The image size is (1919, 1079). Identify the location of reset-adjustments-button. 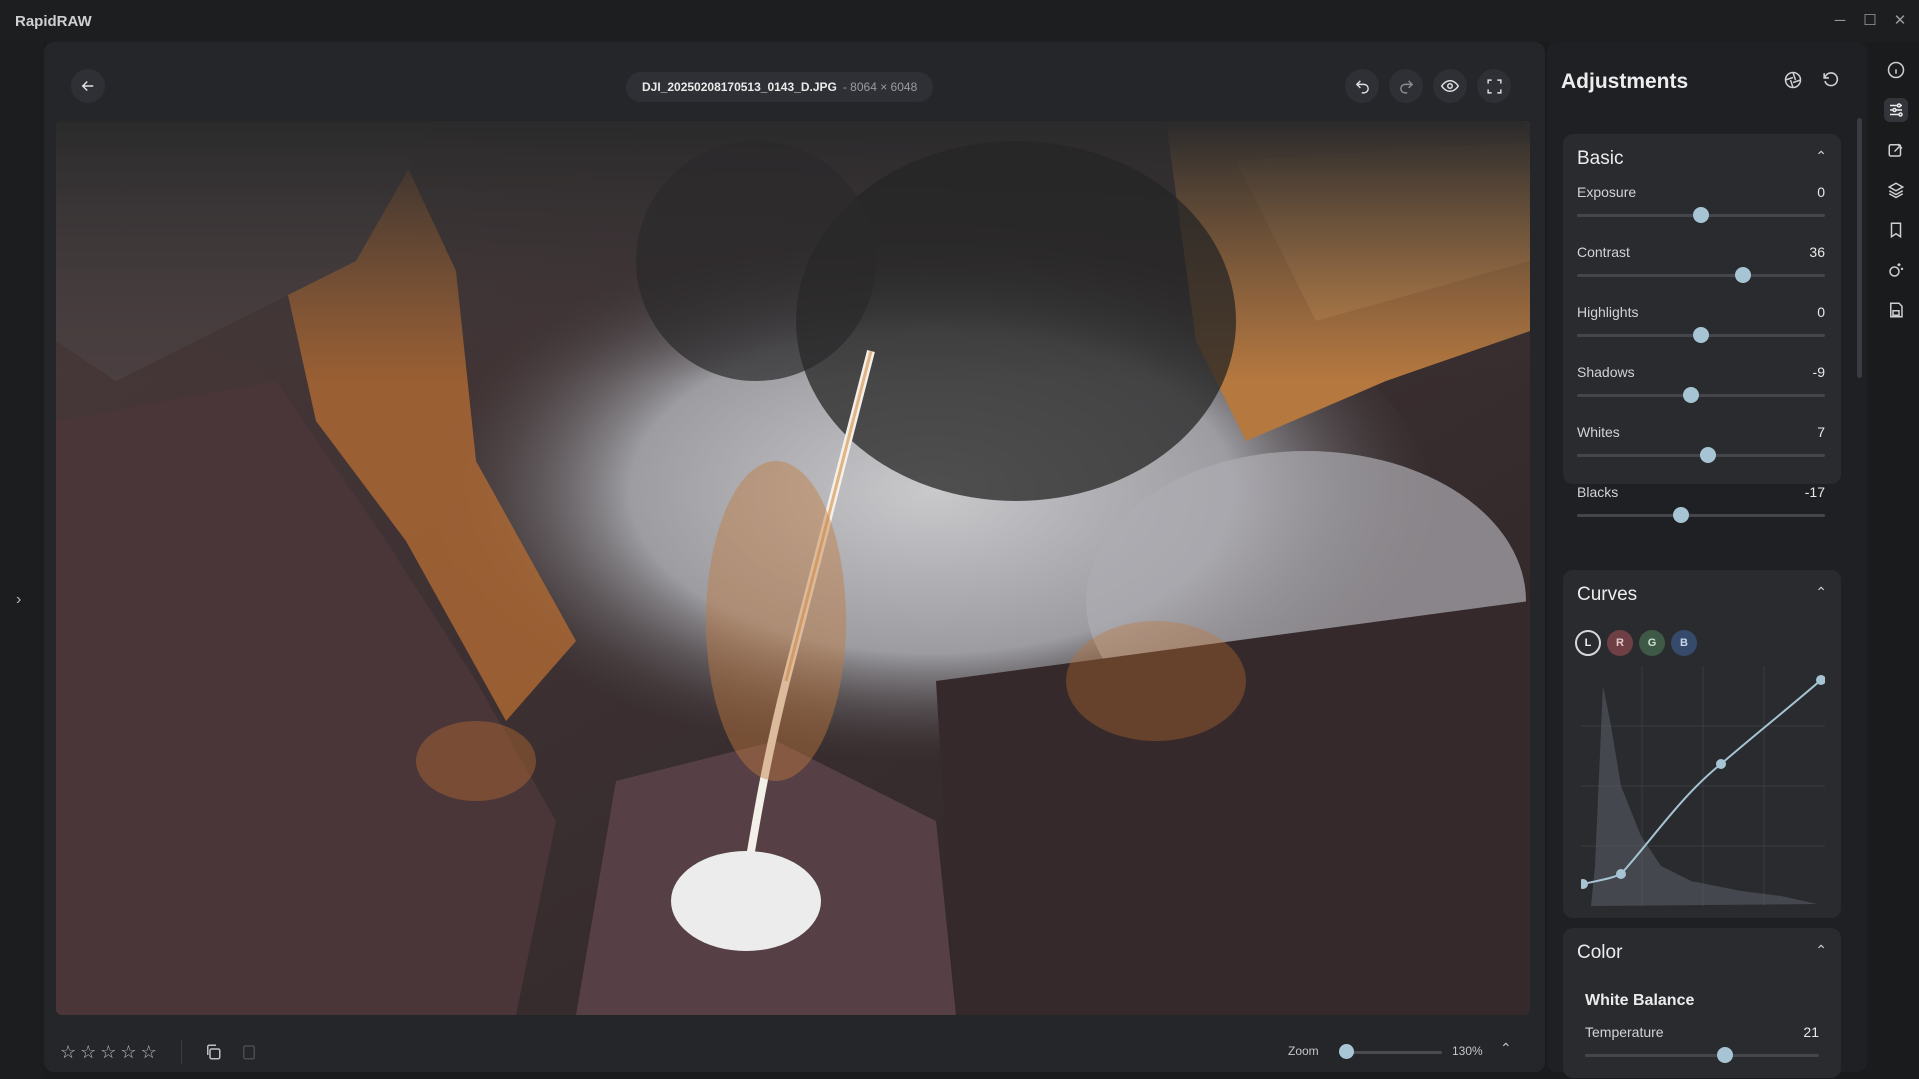
(1832, 81).